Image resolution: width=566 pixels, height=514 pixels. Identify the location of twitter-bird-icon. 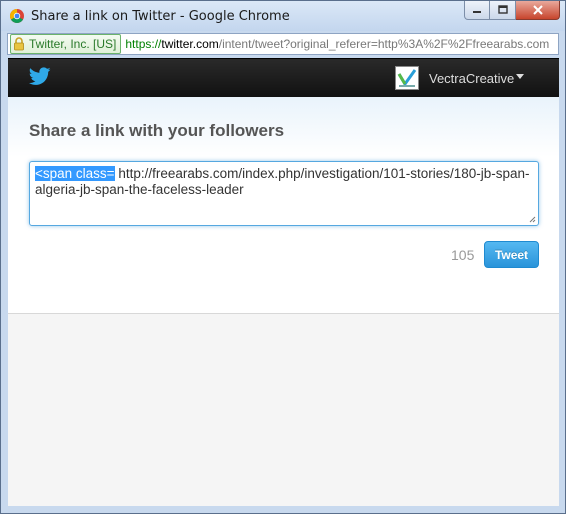
(40, 76).